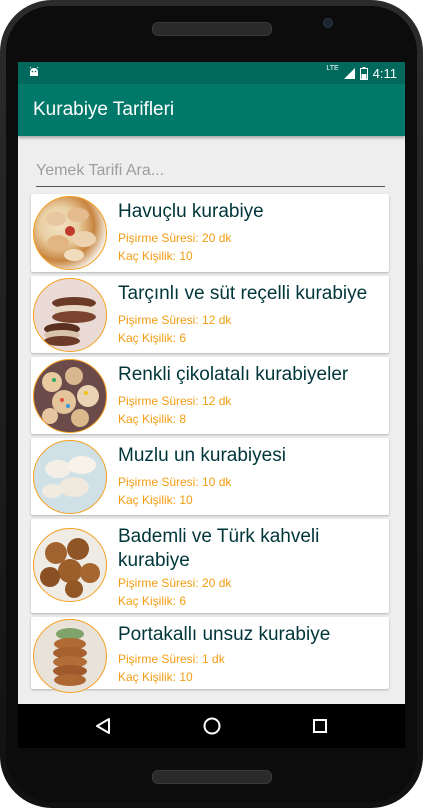  What do you see at coordinates (384, 73) in the screenshot?
I see `clock: 4:11` at bounding box center [384, 73].